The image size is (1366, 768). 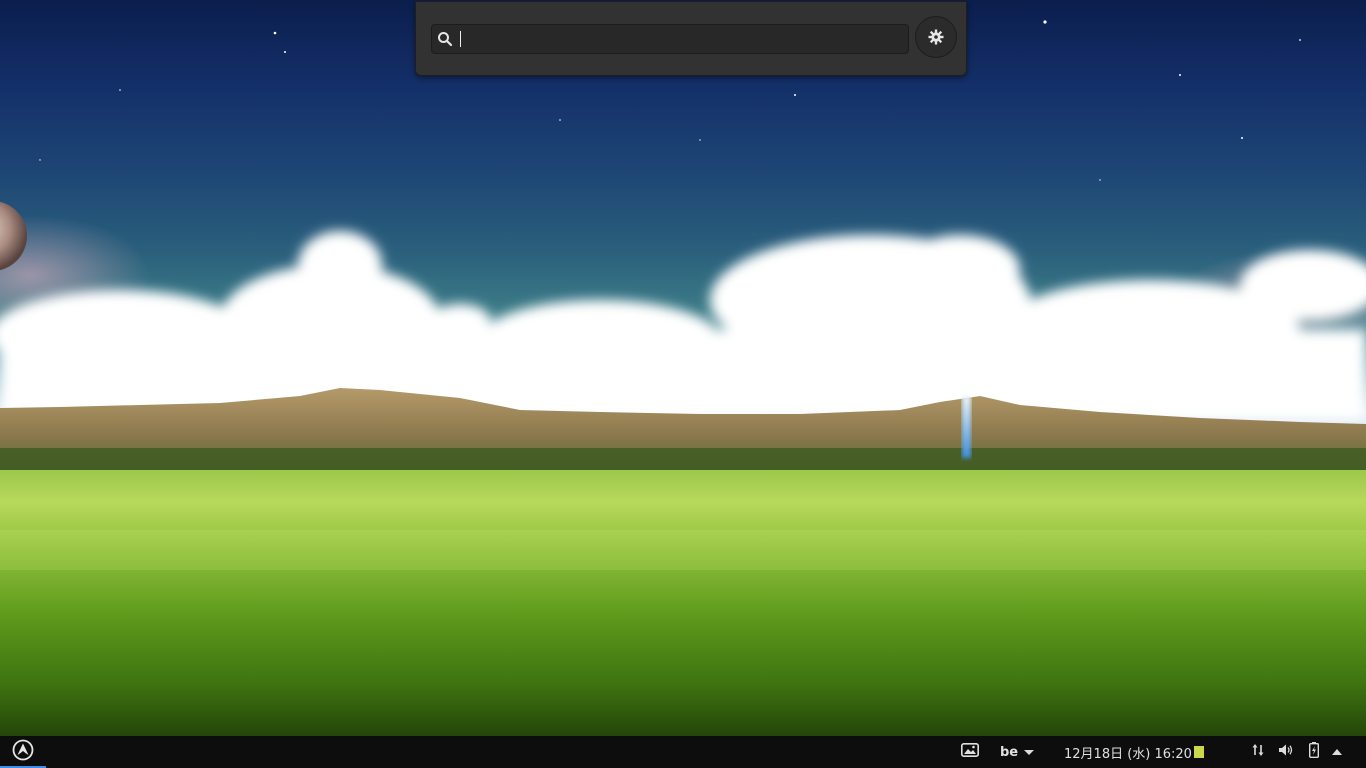 I want to click on start-menu-button, so click(x=23, y=752).